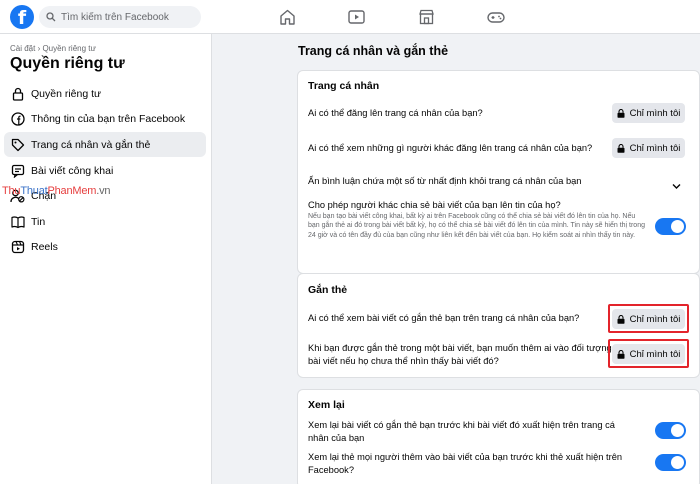 Image resolution: width=700 pixels, height=484 pixels. What do you see at coordinates (356, 17) in the screenshot?
I see `video-icon` at bounding box center [356, 17].